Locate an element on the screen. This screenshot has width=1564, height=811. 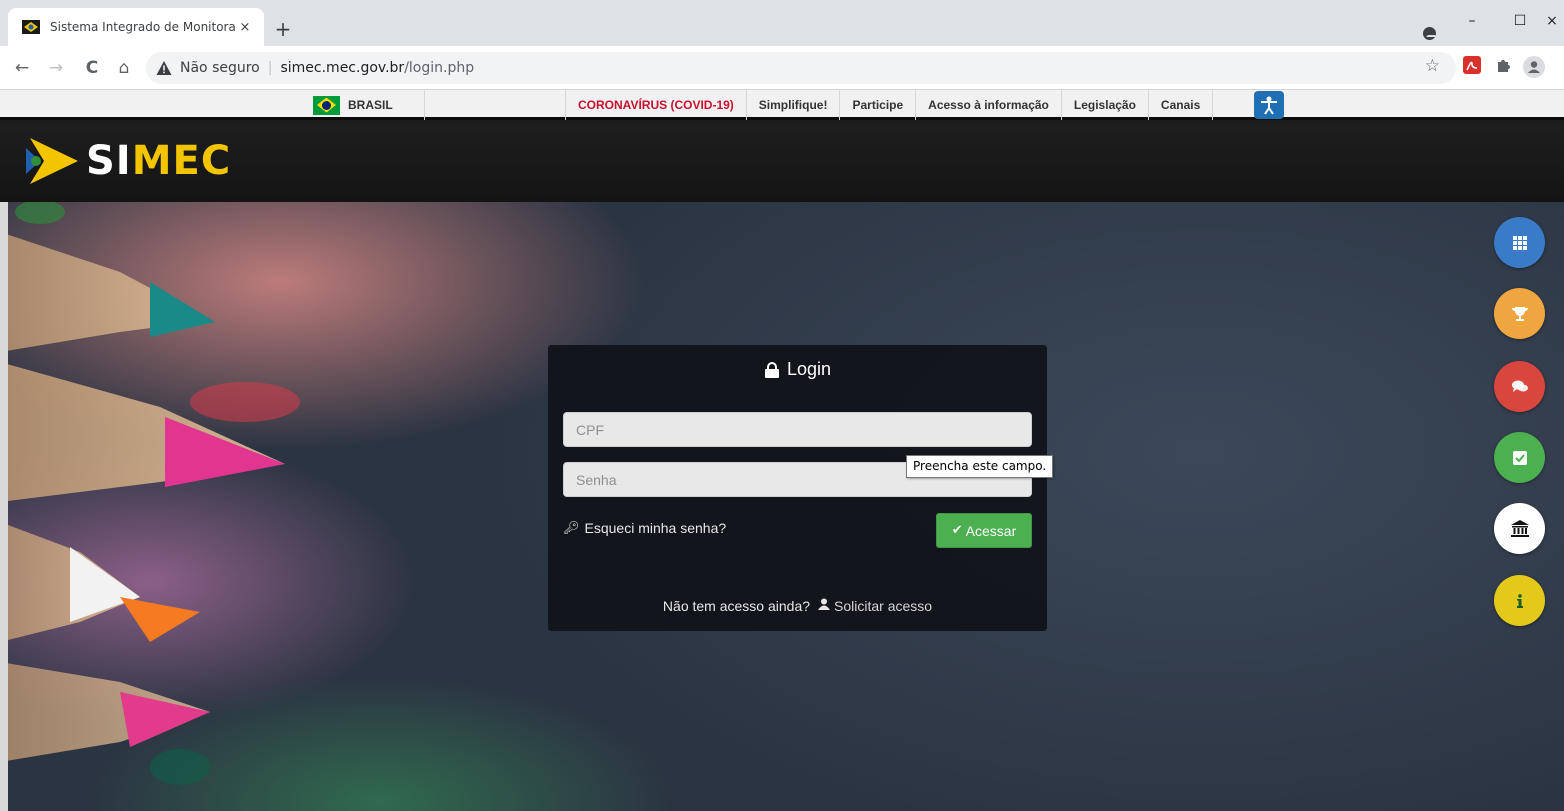
chat-button is located at coordinates (1519, 386).